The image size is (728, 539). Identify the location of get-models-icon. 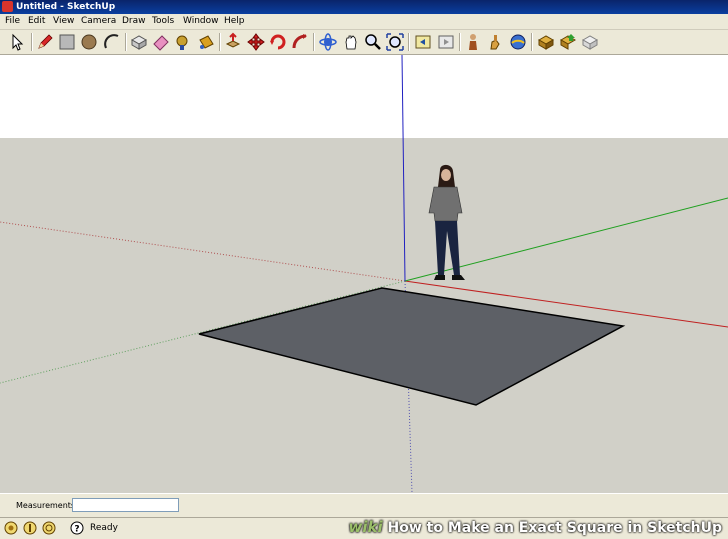
(546, 42).